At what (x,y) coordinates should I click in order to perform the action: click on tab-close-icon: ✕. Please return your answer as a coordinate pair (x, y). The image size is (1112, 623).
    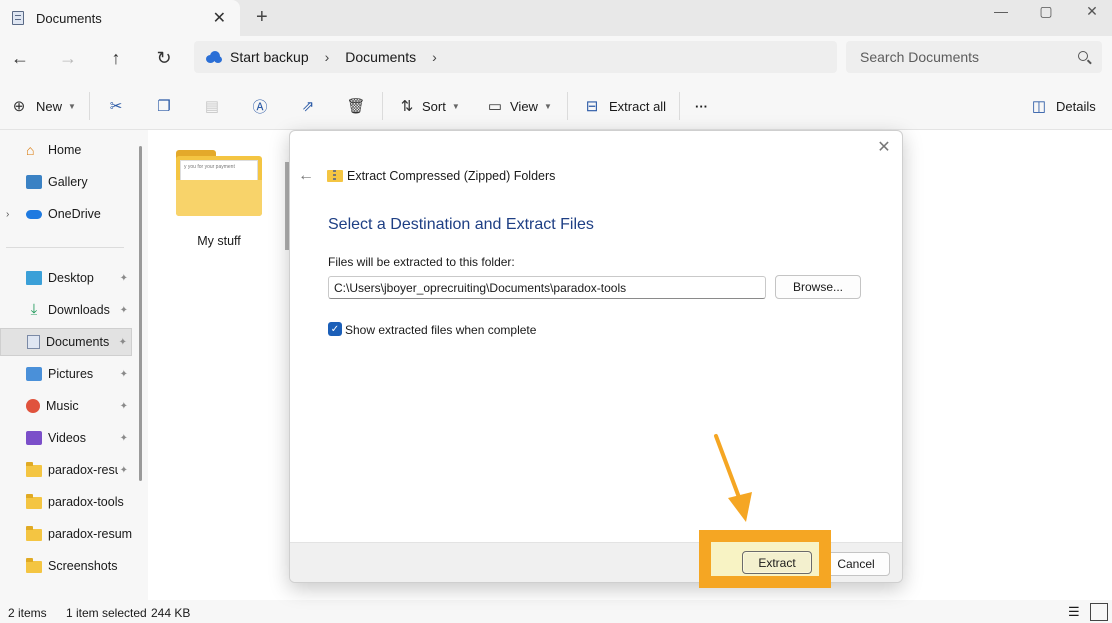
    Looking at the image, I should click on (219, 18).